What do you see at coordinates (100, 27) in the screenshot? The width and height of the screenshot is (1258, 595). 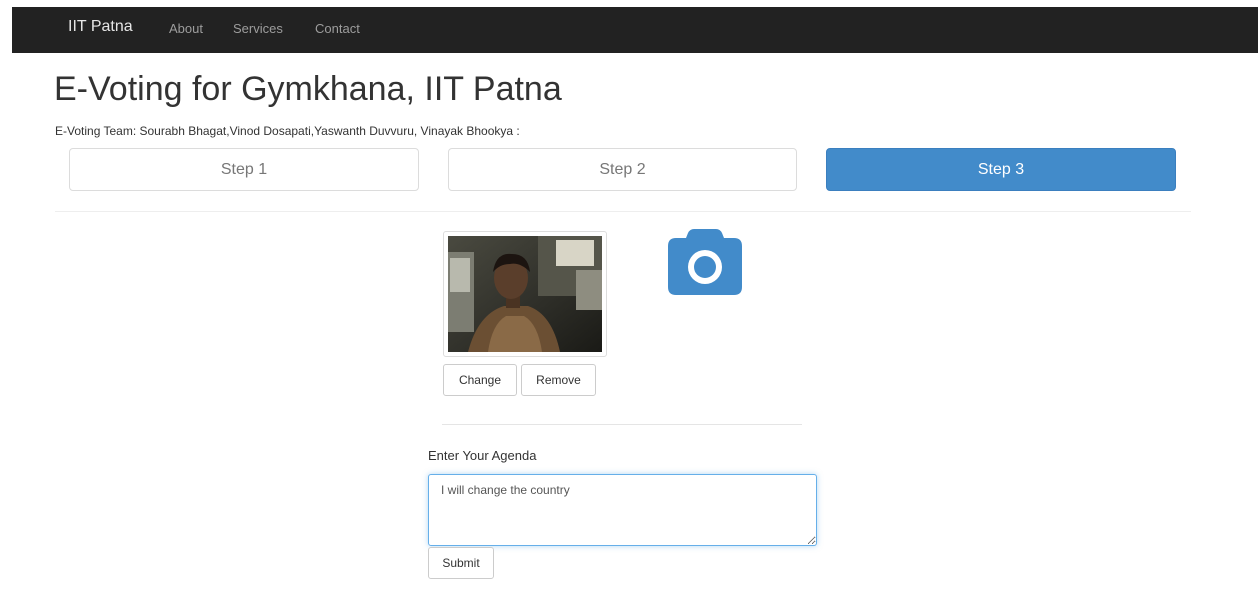 I see `brand-link: IIT Patna` at bounding box center [100, 27].